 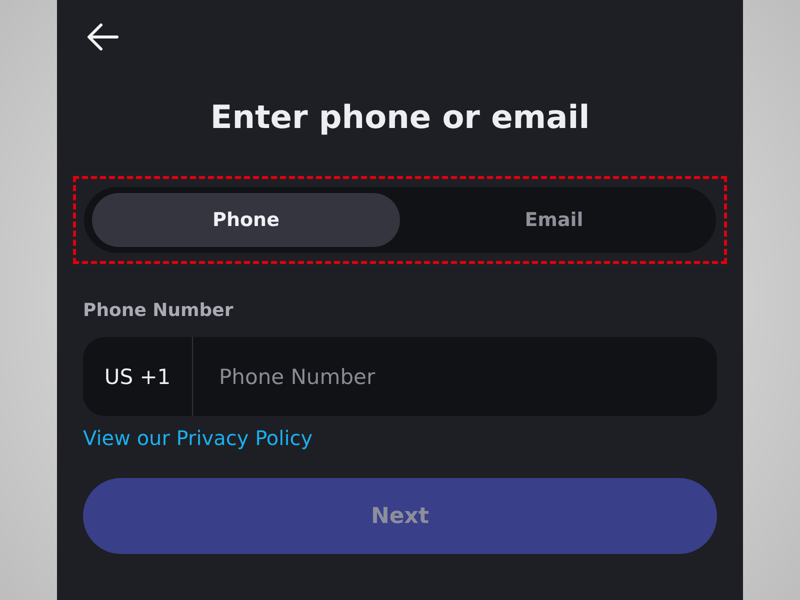 I want to click on page-title: Enter phone or email, so click(x=400, y=117).